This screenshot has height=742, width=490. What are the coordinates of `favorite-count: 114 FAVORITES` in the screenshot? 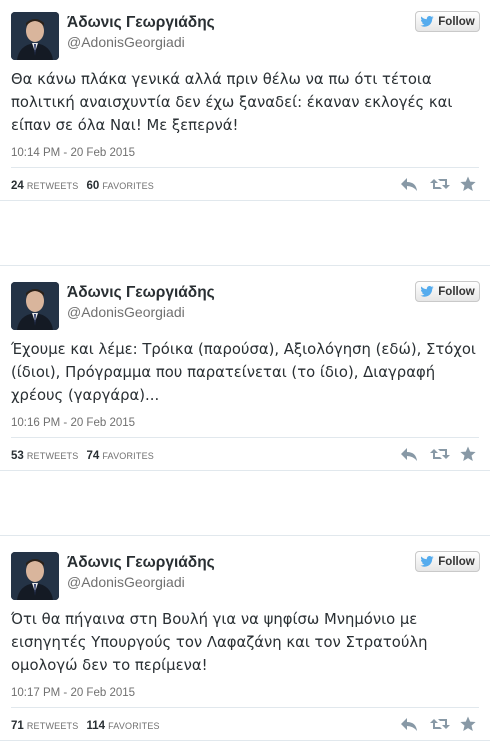 It's located at (122, 726).